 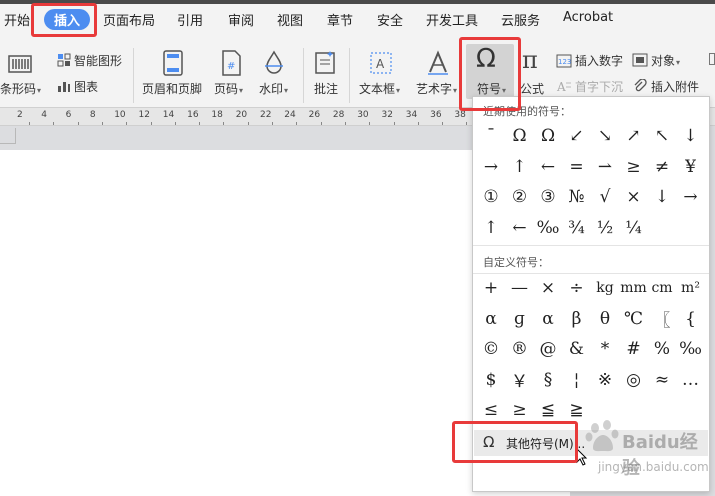 What do you see at coordinates (633, 288) in the screenshot?
I see `symbol-cell: mm` at bounding box center [633, 288].